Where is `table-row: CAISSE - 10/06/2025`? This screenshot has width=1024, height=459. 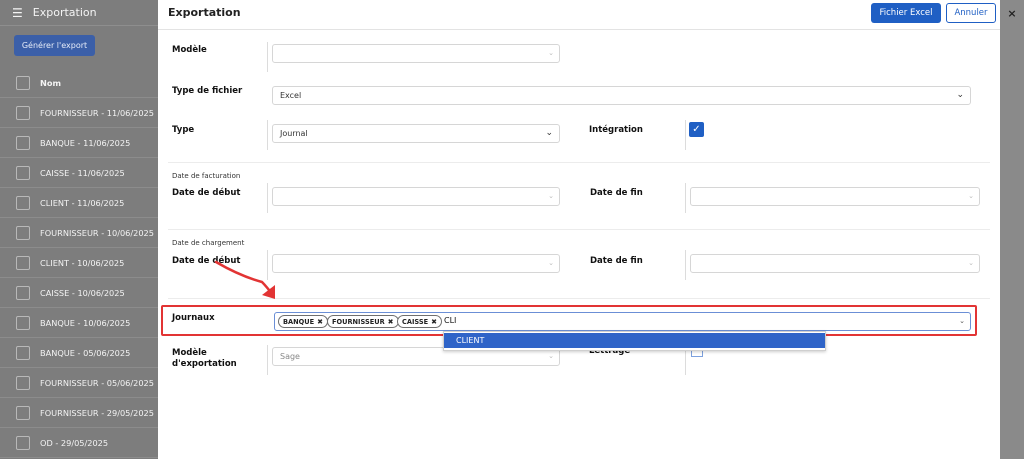 table-row: CAISSE - 10/06/2025 is located at coordinates (79, 293).